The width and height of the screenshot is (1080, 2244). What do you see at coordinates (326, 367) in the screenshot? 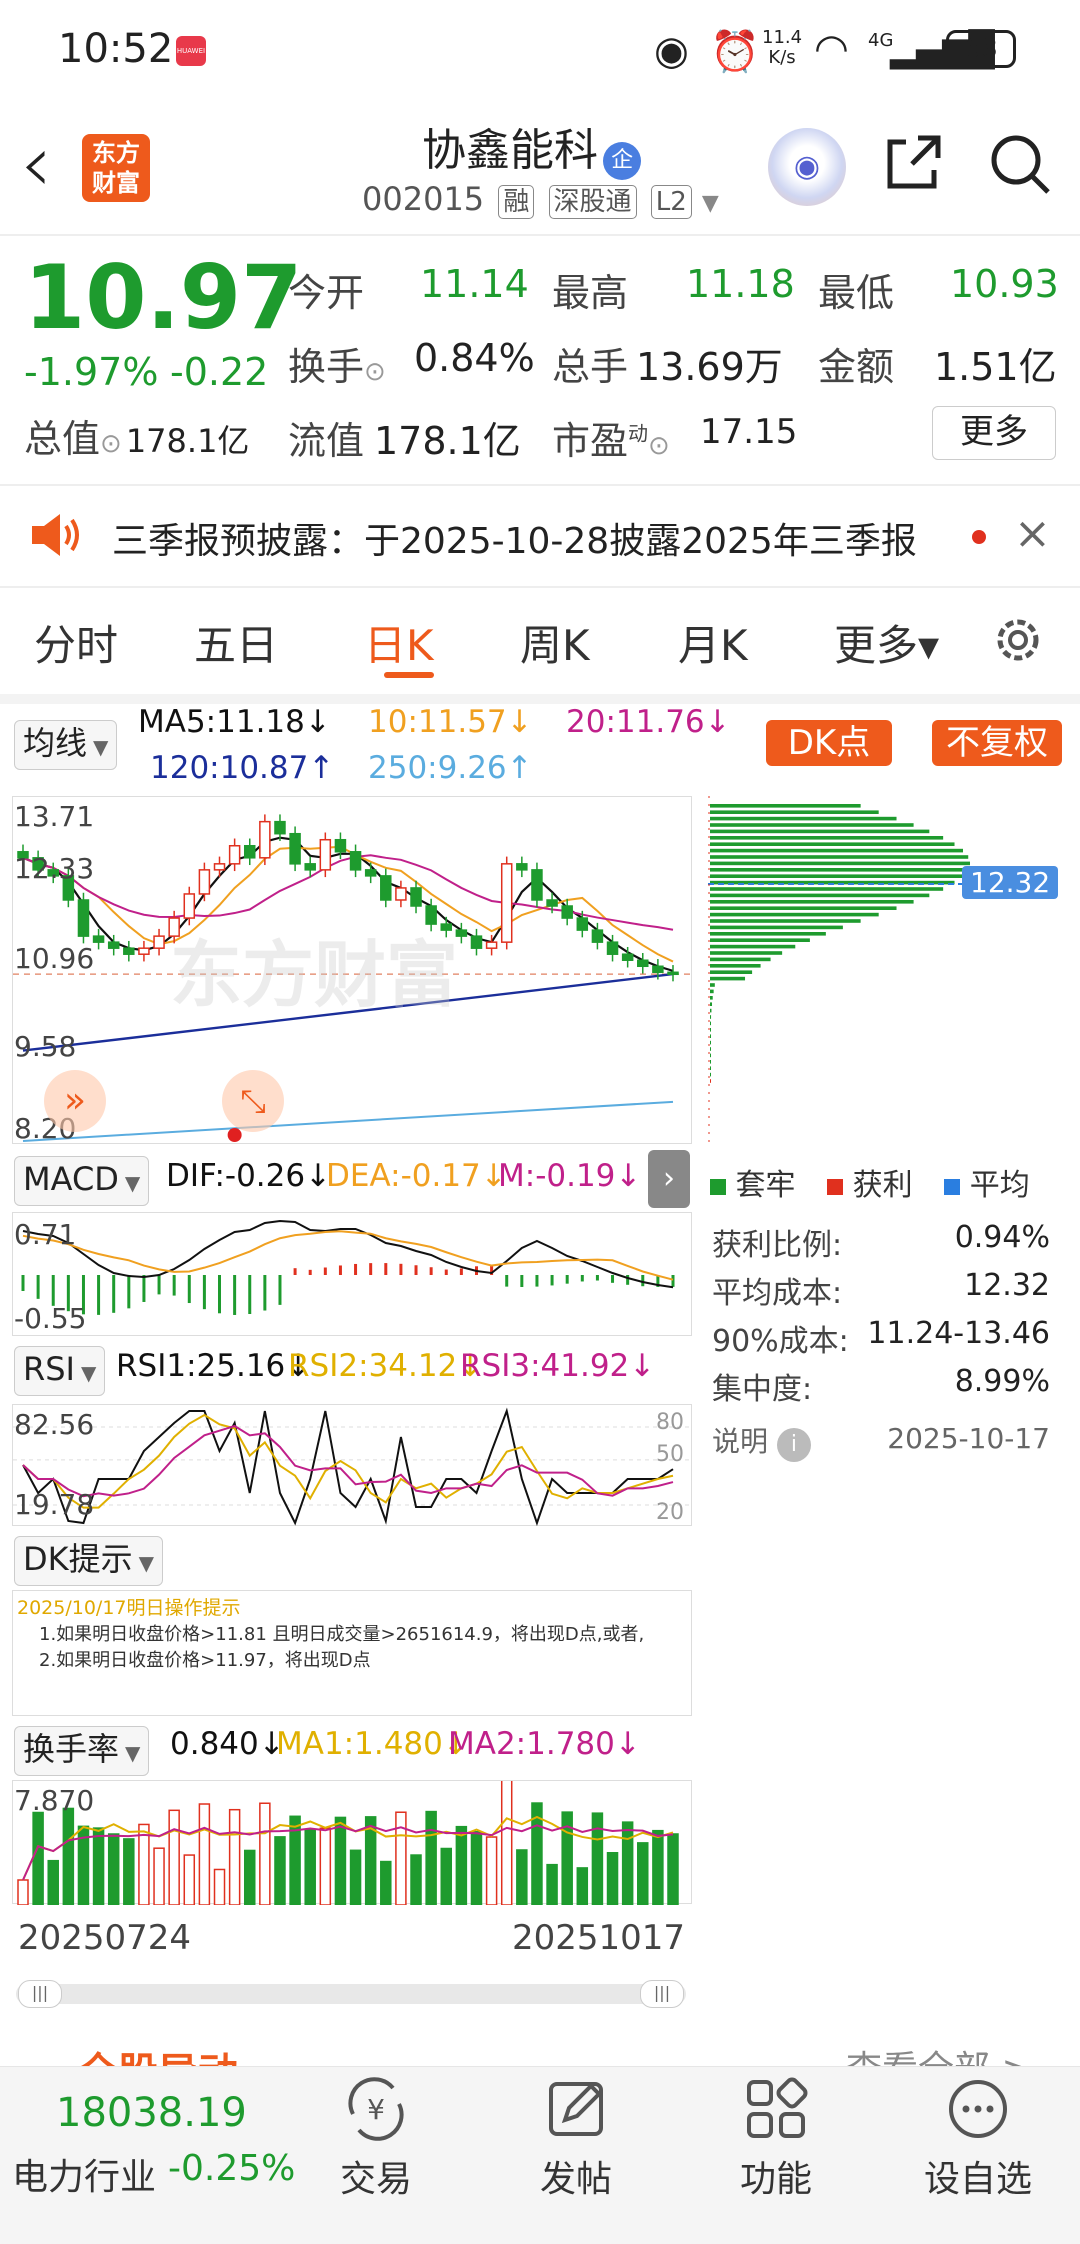
I see `turnover-label: 换手` at bounding box center [326, 367].